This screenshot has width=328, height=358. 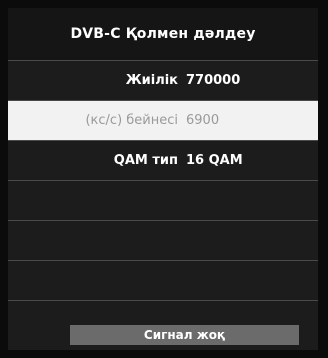 I want to click on signal-status-text: Сигнал жоқ, so click(x=184, y=335).